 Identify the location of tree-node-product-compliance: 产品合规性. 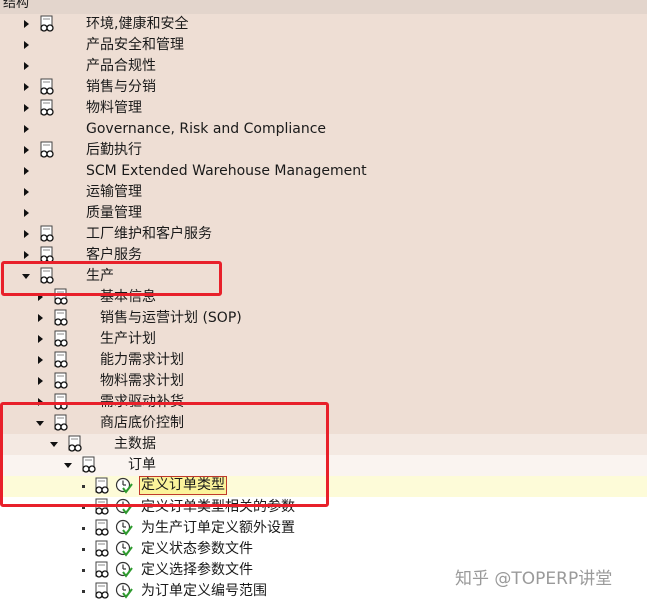
(323, 66).